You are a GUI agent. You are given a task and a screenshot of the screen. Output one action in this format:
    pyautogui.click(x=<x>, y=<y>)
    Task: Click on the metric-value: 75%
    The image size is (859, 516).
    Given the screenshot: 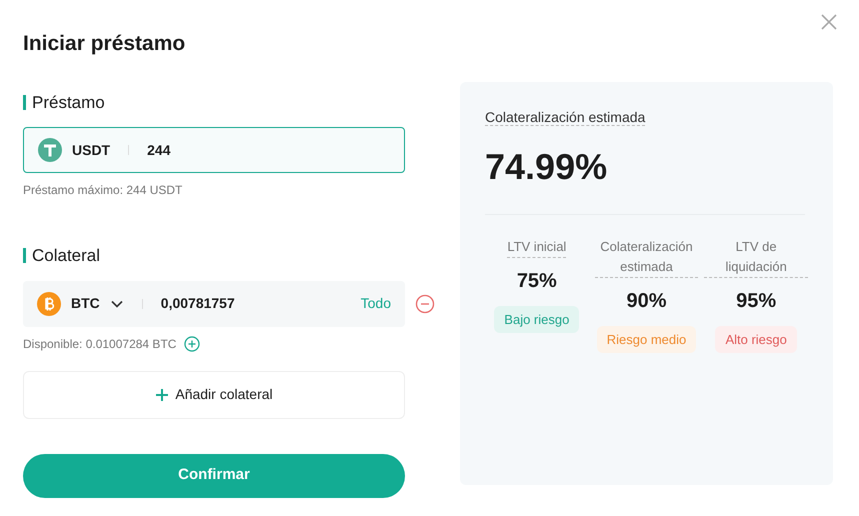 What is the action you would take?
    pyautogui.click(x=536, y=281)
    